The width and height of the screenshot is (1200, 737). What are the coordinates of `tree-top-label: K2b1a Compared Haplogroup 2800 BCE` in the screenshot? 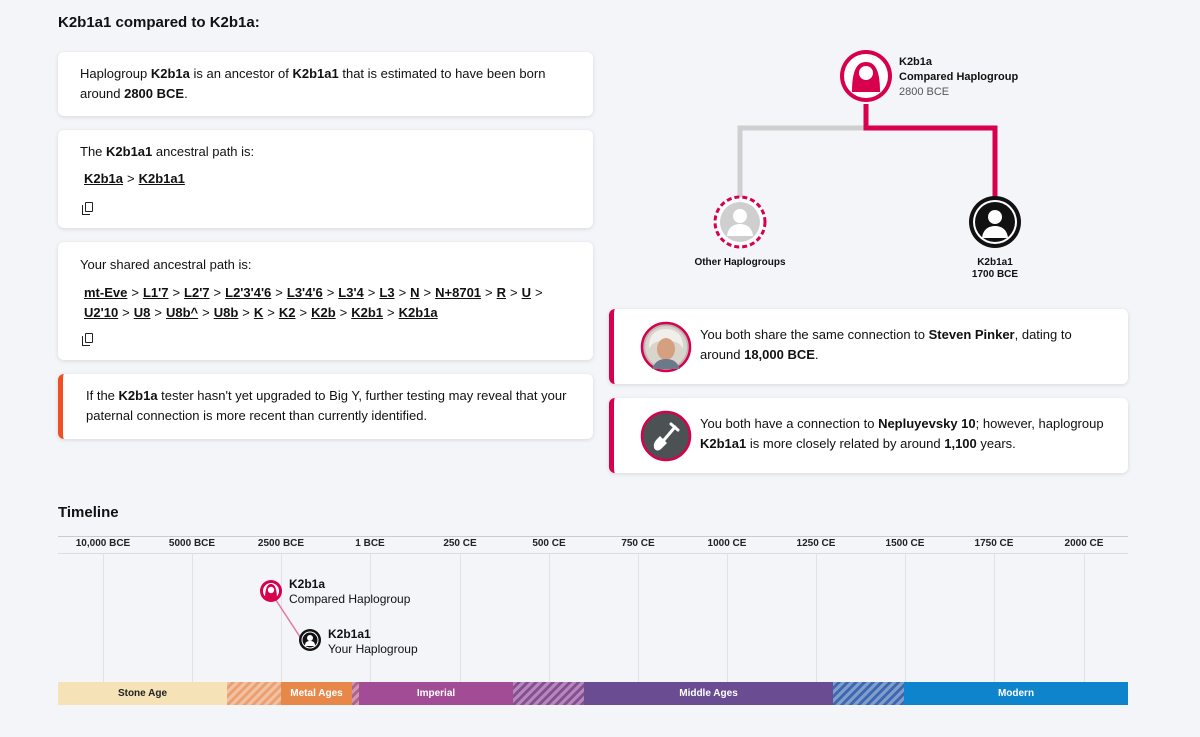 It's located at (959, 77).